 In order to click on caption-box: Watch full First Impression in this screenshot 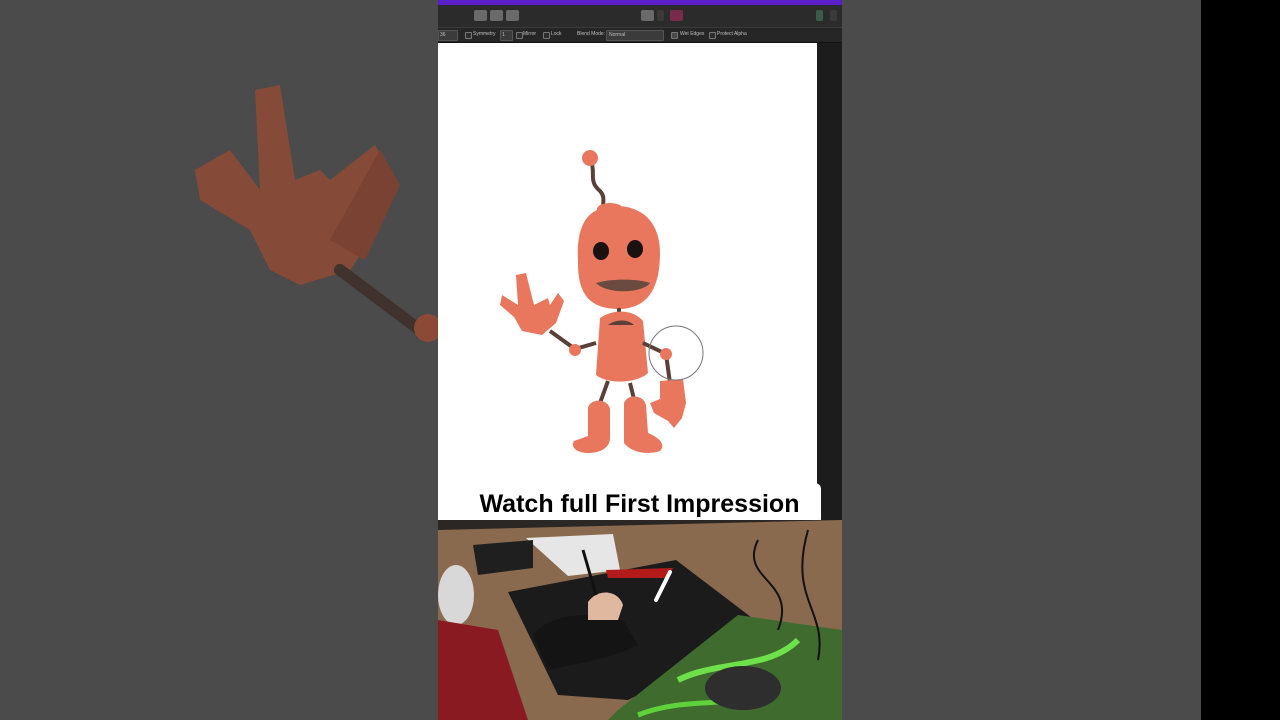, I will do `click(639, 504)`.